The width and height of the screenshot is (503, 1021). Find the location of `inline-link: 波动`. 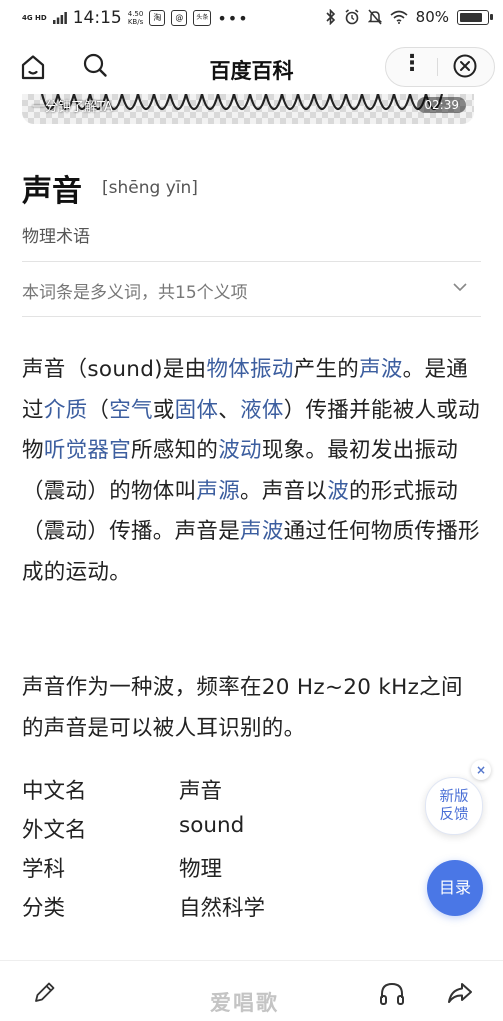

inline-link: 波动 is located at coordinates (240, 450).